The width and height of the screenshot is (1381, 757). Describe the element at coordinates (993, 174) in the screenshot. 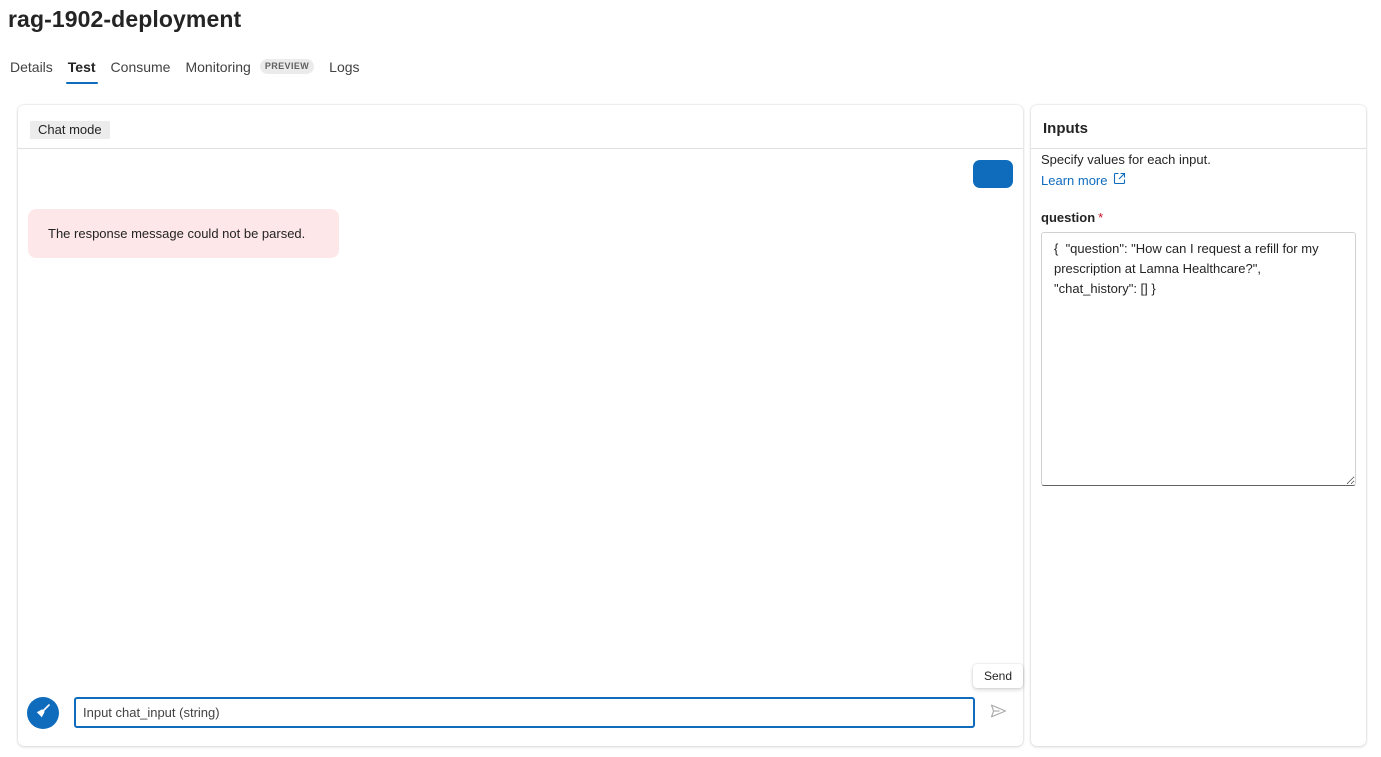

I see `user-message-bubble` at that location.